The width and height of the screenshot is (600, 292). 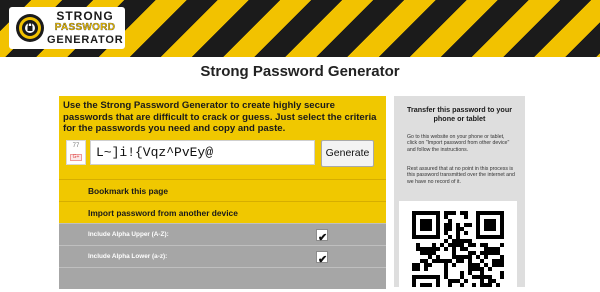 What do you see at coordinates (85, 27) in the screenshot?
I see `logo-text-password: PASSWORD` at bounding box center [85, 27].